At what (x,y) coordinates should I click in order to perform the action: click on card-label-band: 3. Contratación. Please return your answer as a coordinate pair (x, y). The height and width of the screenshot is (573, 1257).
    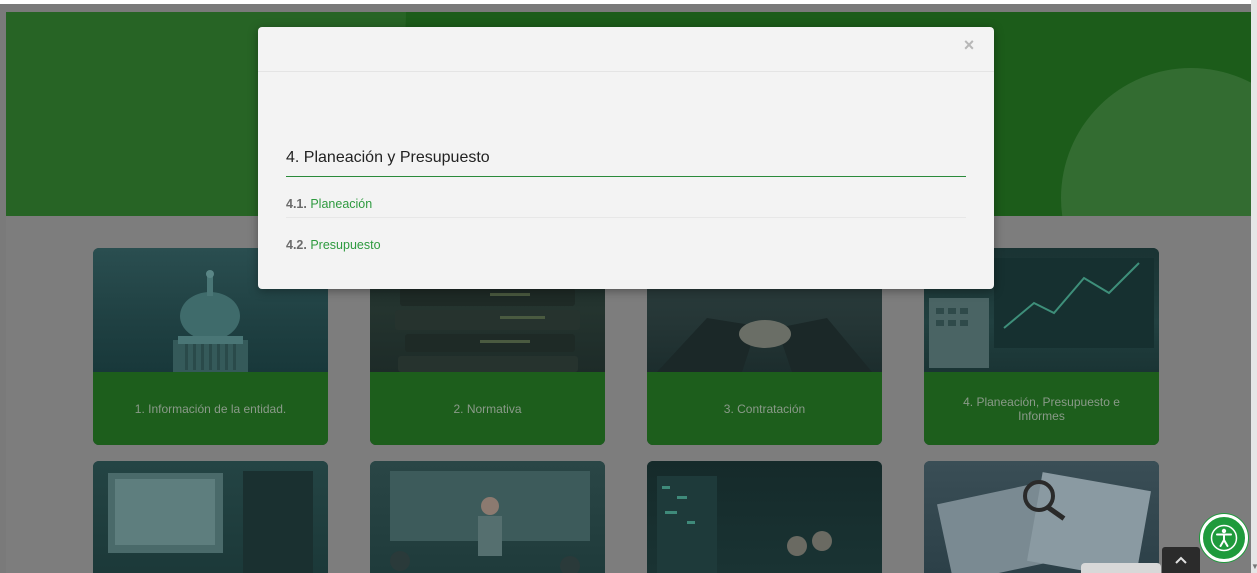
    Looking at the image, I should click on (764, 408).